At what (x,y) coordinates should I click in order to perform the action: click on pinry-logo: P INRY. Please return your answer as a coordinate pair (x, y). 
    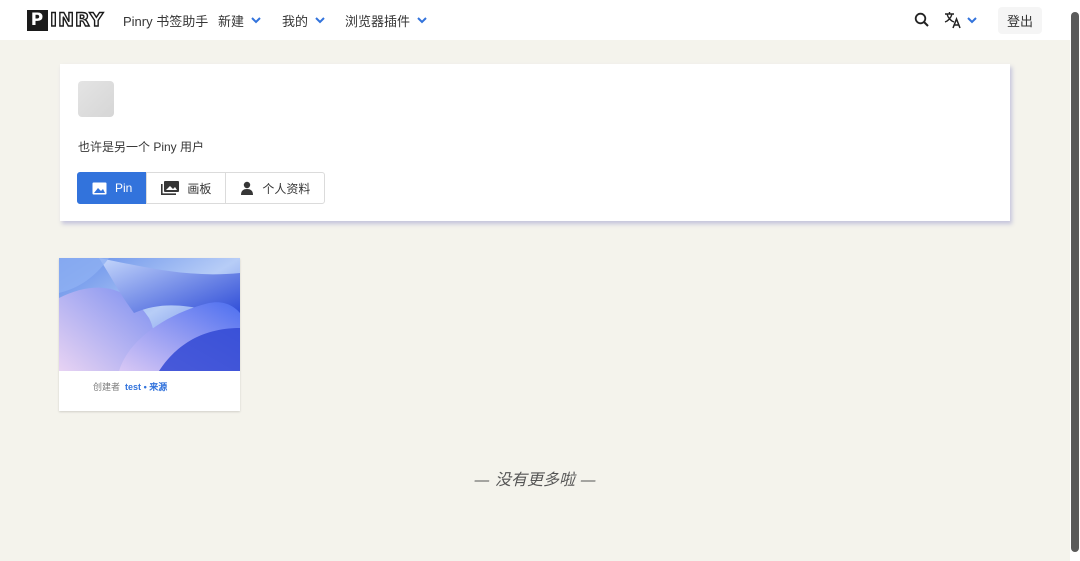
    Looking at the image, I should click on (66, 20).